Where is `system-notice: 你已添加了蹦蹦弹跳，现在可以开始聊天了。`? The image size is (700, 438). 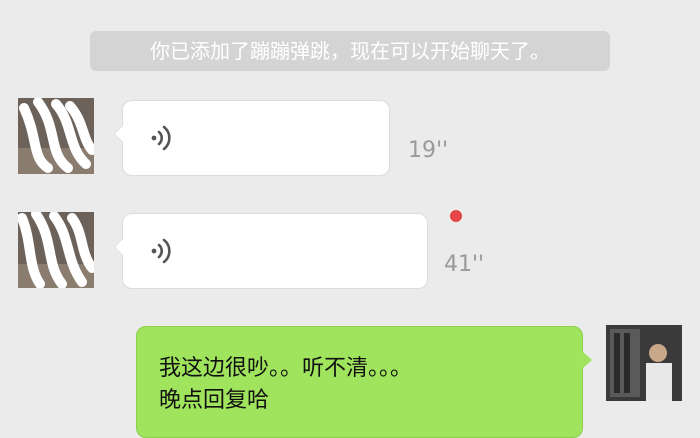
system-notice: 你已添加了蹦蹦弹跳，现在可以开始聊天了。 is located at coordinates (350, 51).